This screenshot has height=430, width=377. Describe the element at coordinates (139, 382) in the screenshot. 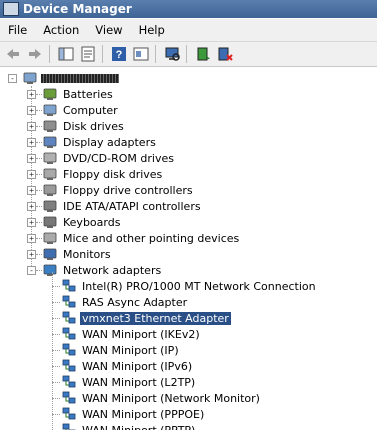

I see `network-adapter-label: WAN Miniport (L2TP)` at that location.